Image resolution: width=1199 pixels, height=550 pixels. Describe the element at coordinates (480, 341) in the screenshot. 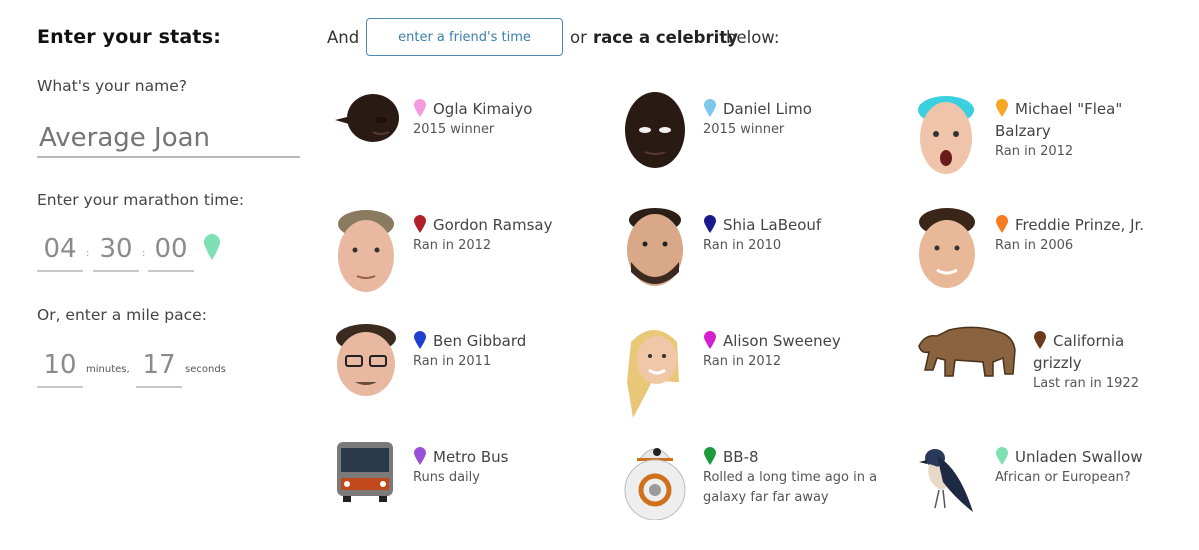

I see `celebrity-name: Ben Gibbard` at that location.